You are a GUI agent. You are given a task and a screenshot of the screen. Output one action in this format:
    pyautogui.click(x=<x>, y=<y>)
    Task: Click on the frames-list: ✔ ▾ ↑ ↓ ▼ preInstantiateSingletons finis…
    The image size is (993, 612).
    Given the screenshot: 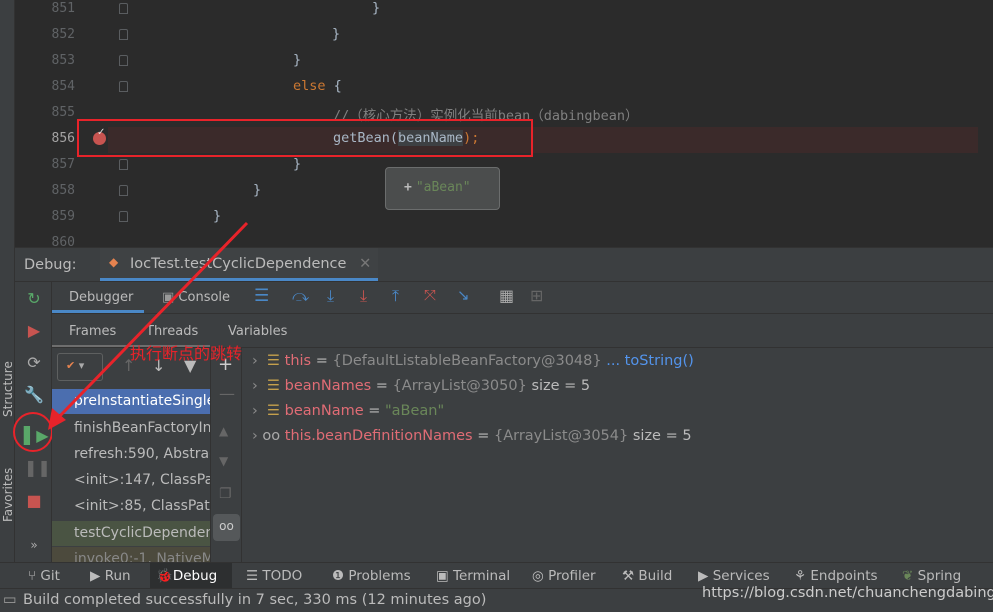 What is the action you would take?
    pyautogui.click(x=131, y=455)
    